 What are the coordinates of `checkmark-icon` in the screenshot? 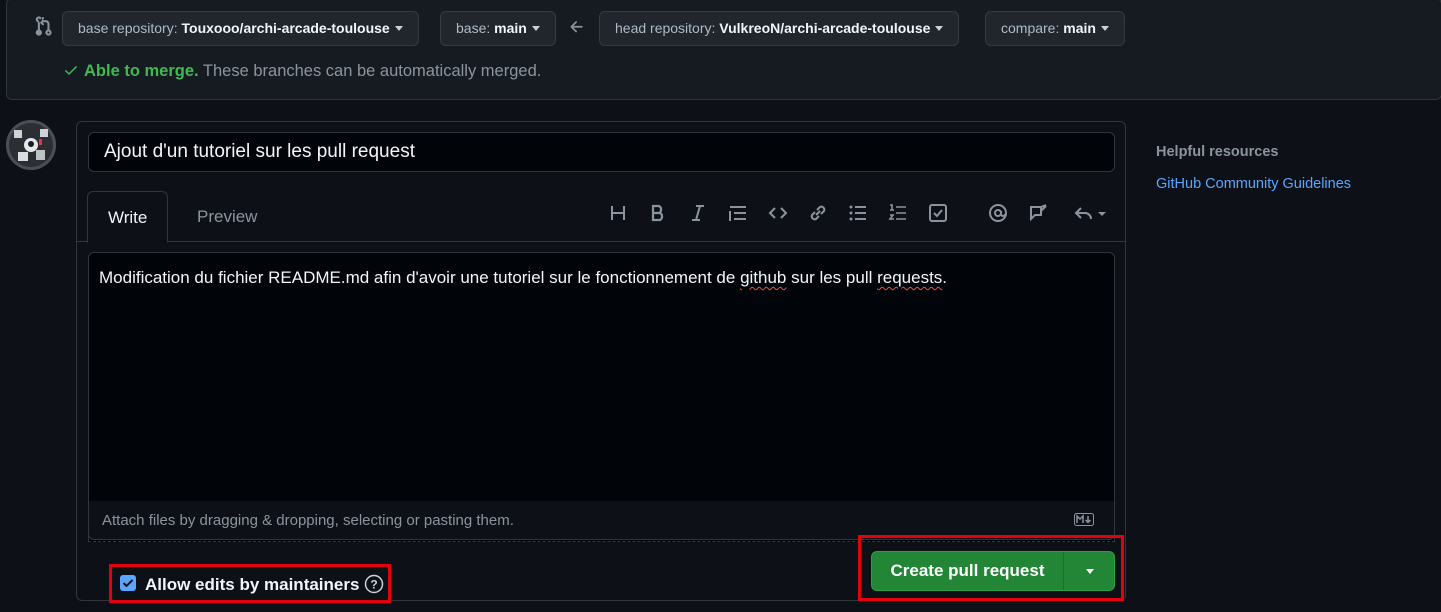 It's located at (128, 583).